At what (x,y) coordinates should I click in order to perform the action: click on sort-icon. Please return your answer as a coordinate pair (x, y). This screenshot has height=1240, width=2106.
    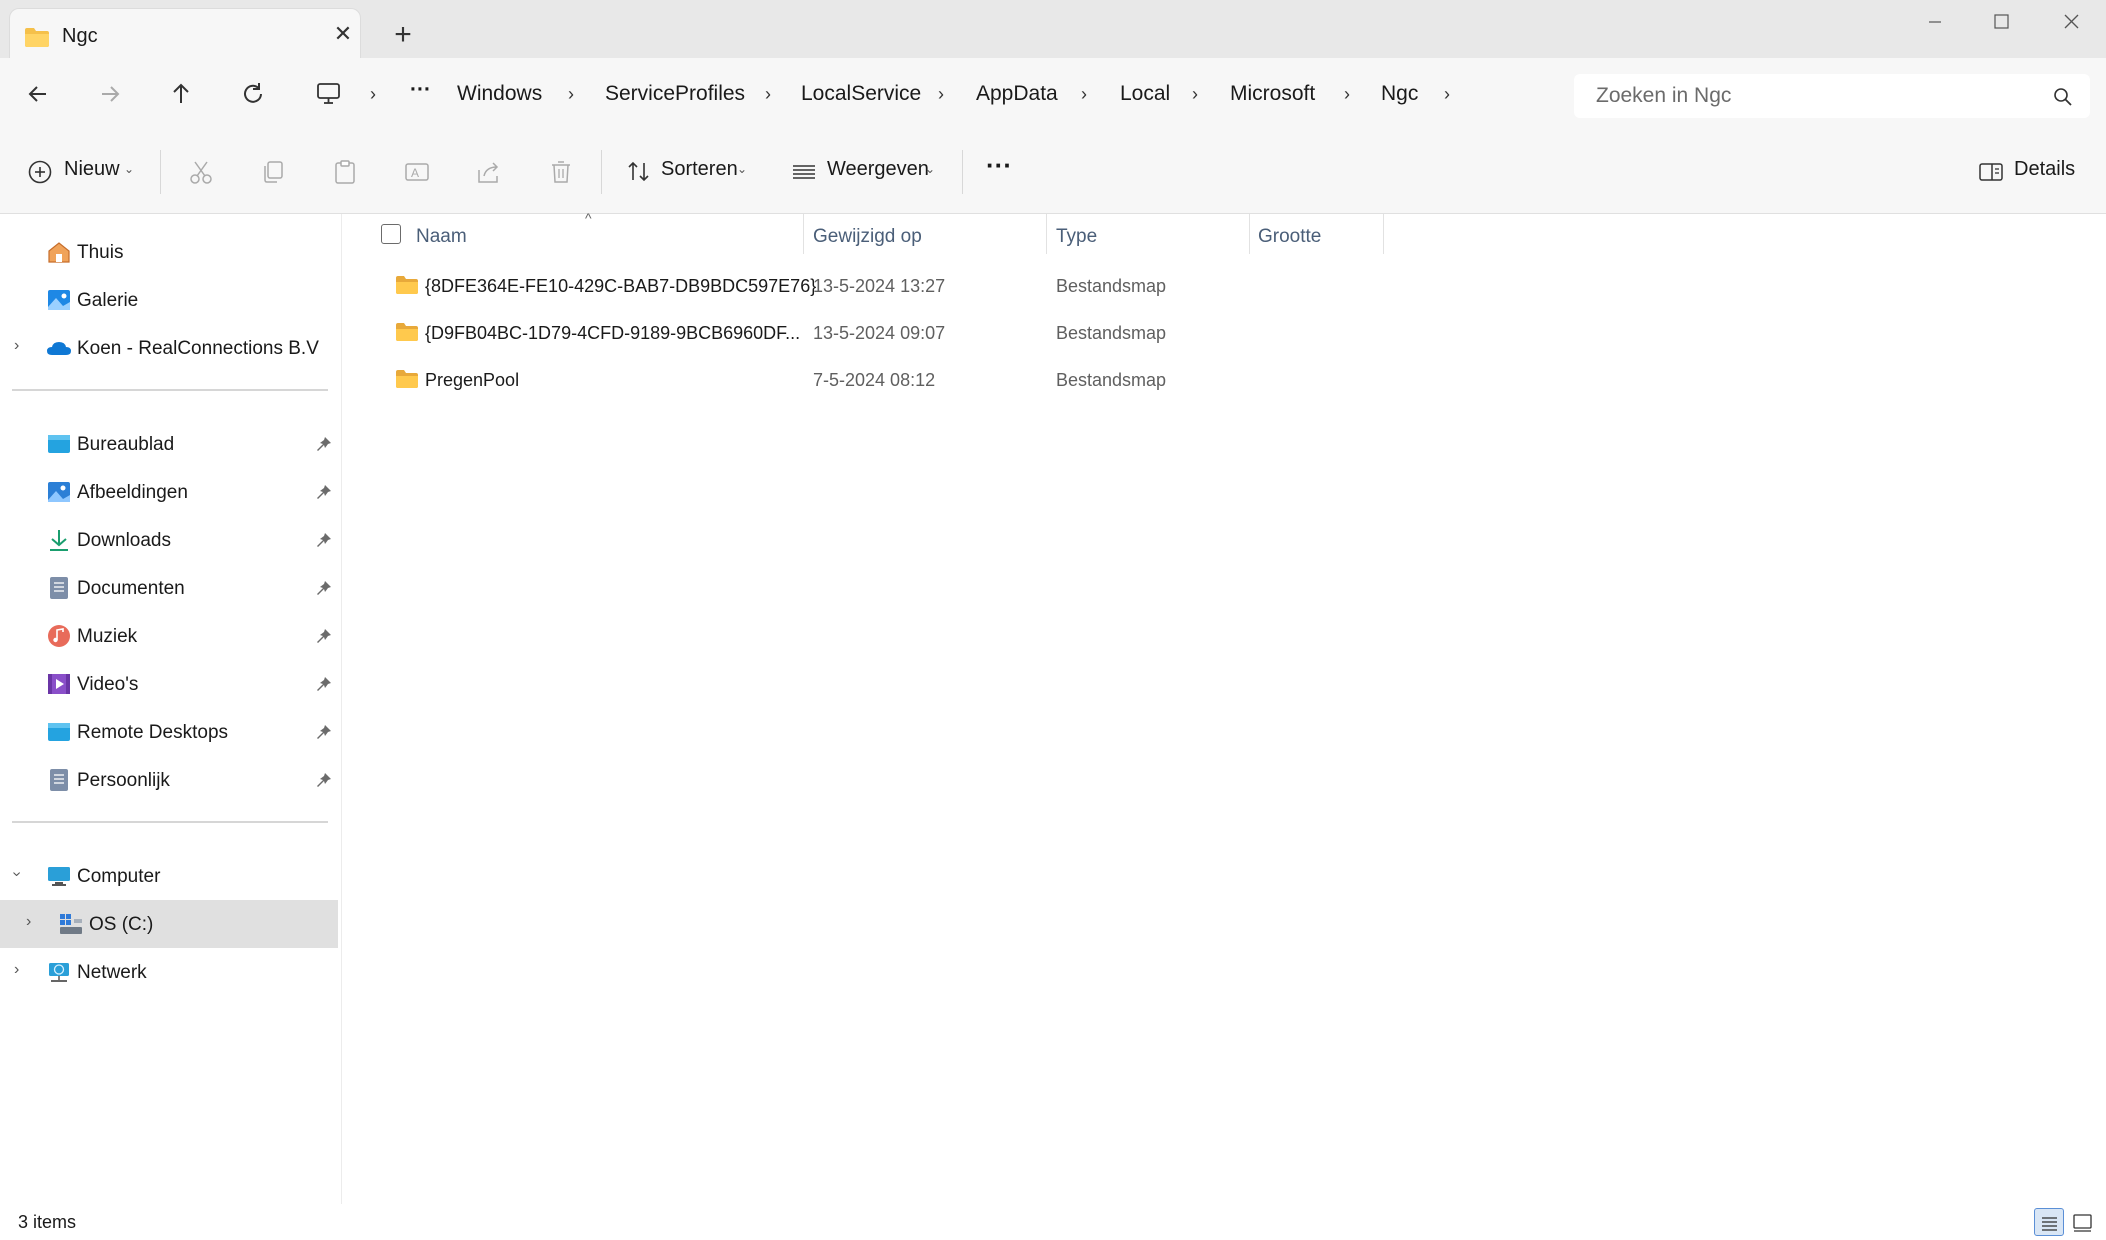
    Looking at the image, I should click on (639, 172).